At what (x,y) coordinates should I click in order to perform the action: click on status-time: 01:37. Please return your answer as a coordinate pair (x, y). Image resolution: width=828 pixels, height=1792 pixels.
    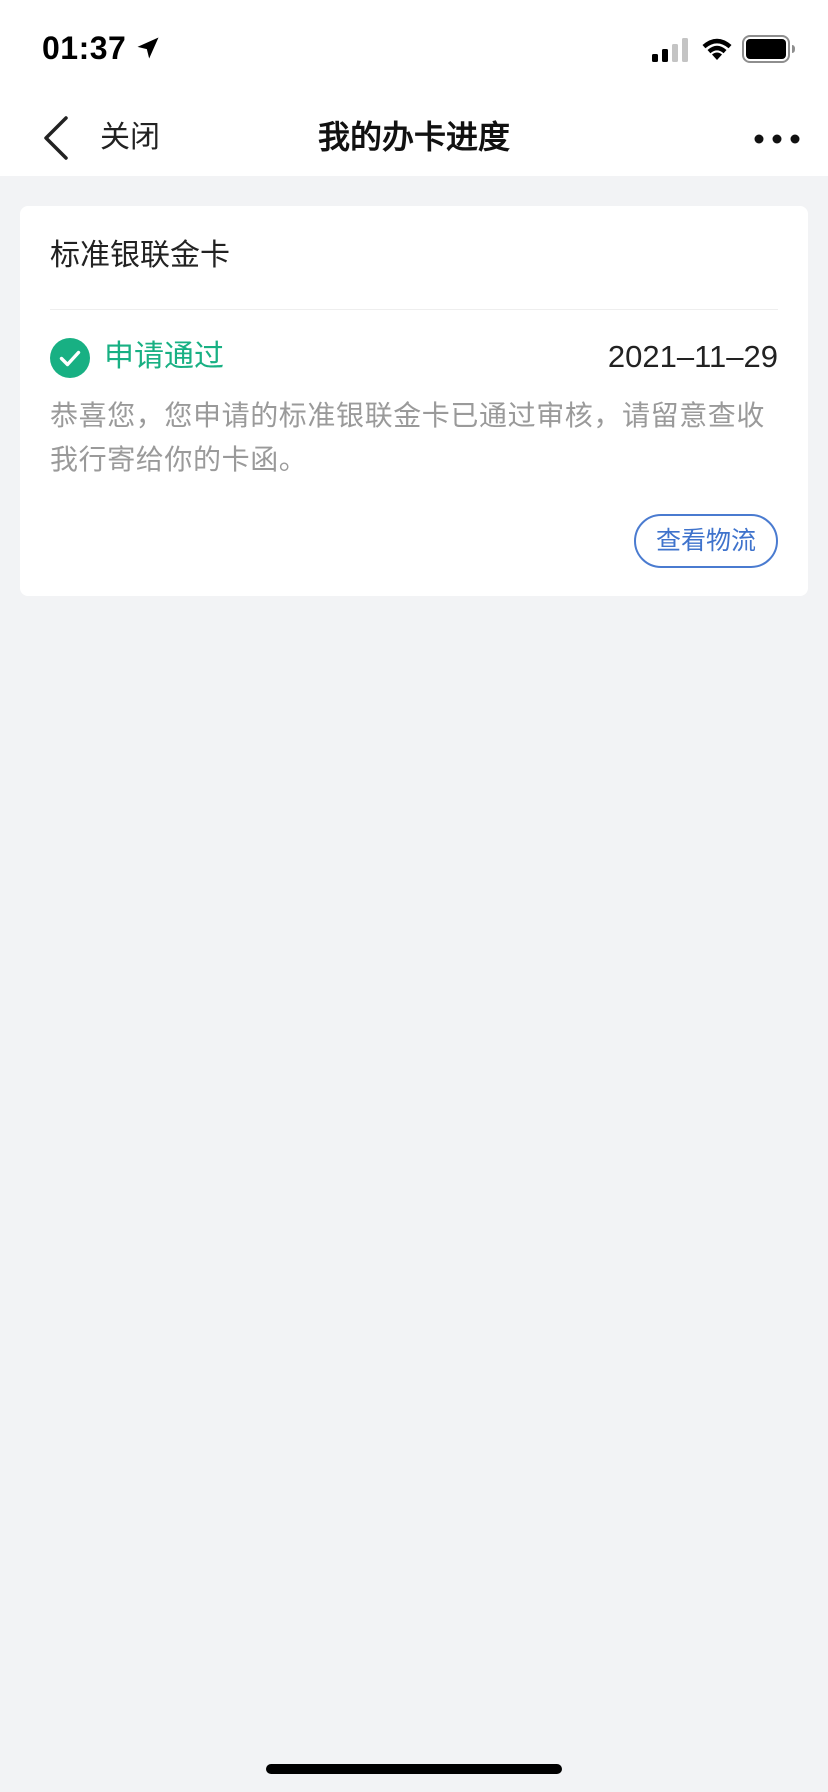
    Looking at the image, I should click on (84, 48).